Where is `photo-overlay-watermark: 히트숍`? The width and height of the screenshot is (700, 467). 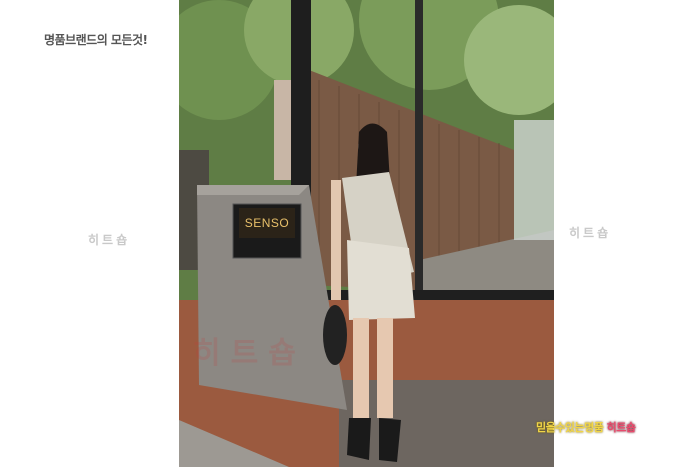 photo-overlay-watermark: 히트숍 is located at coordinates (249, 353).